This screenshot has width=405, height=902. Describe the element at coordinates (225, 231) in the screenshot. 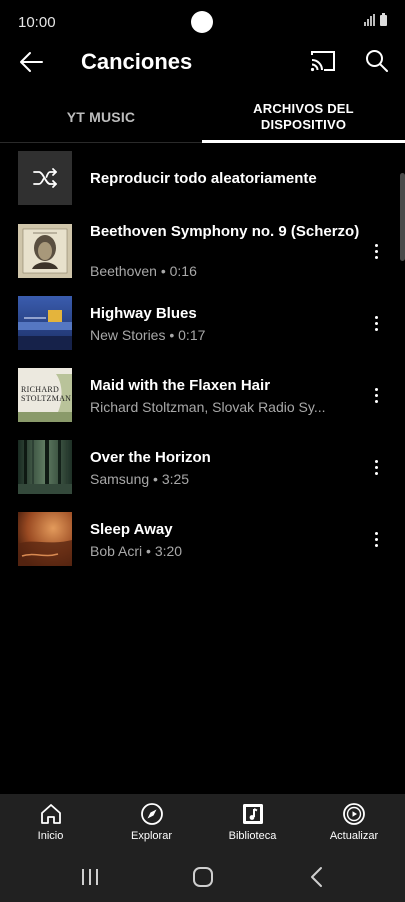

I see `song-title: Beethoven Symphony no. 9 (Scherzo)` at that location.